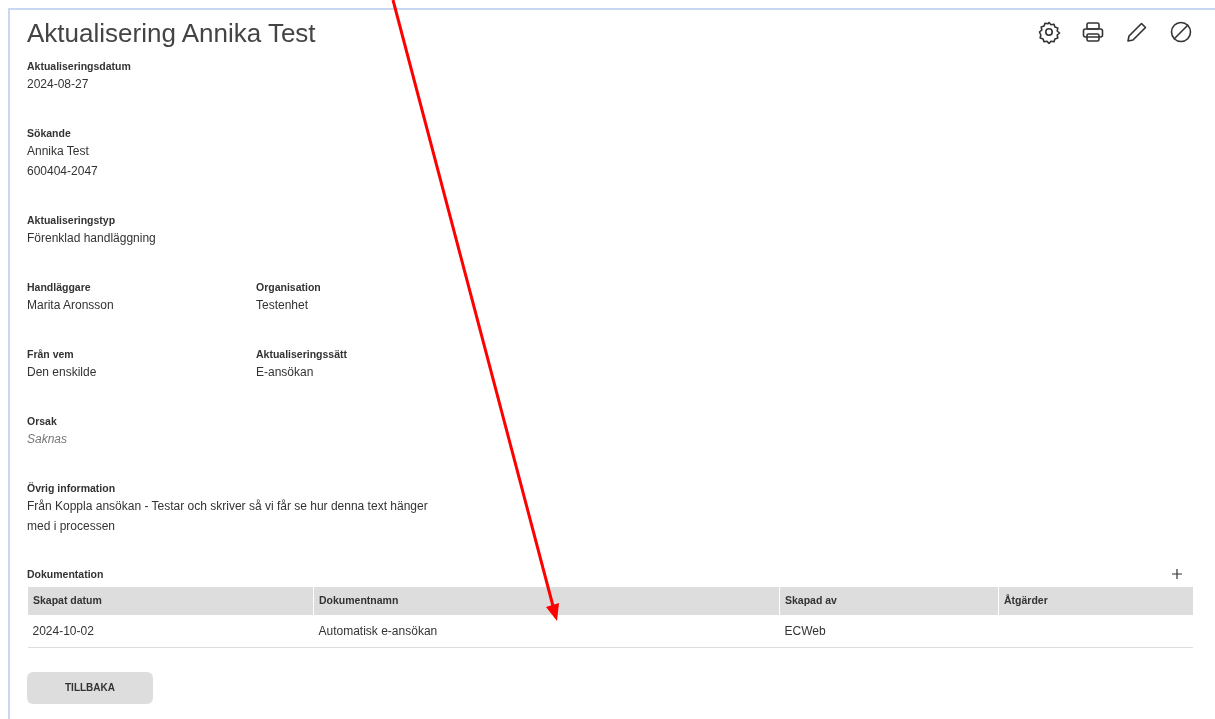  What do you see at coordinates (1095, 600) in the screenshot?
I see `column-header: Åtgärder` at bounding box center [1095, 600].